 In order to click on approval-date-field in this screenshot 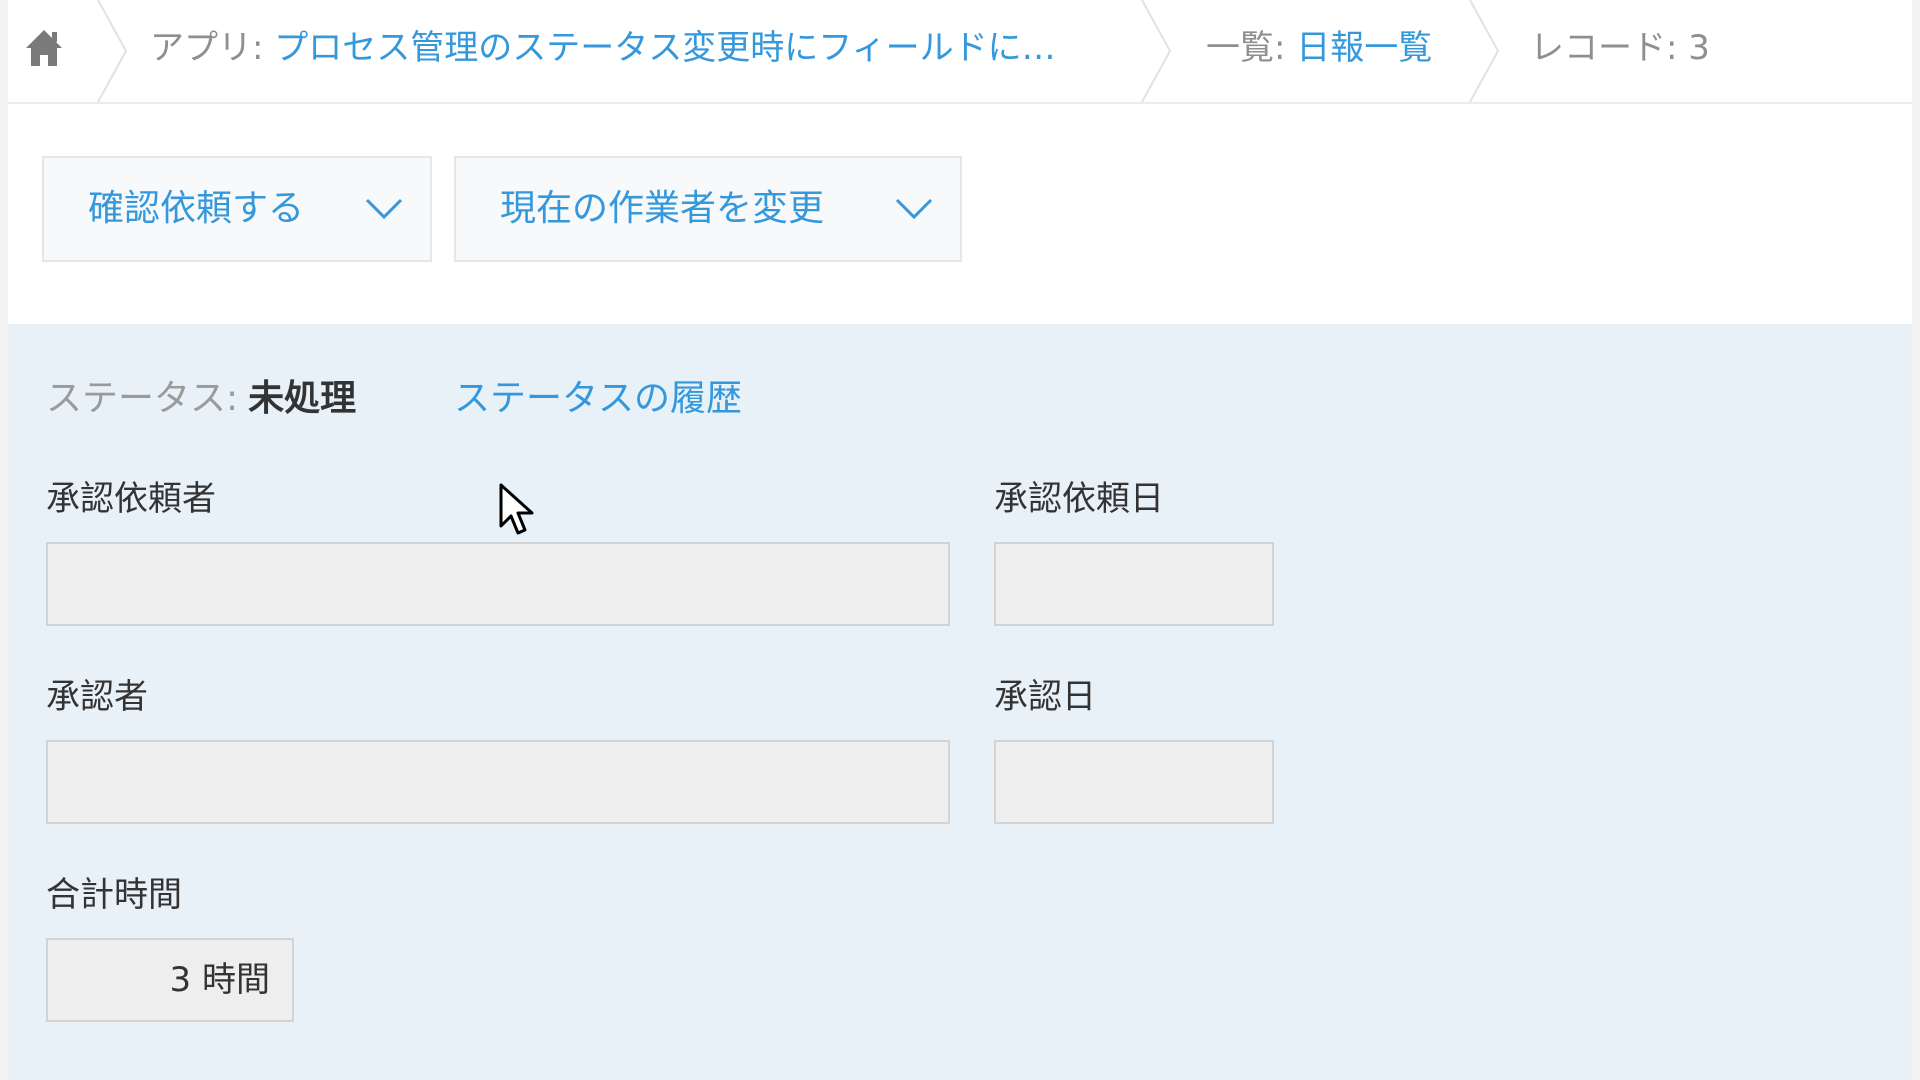, I will do `click(1134, 782)`.